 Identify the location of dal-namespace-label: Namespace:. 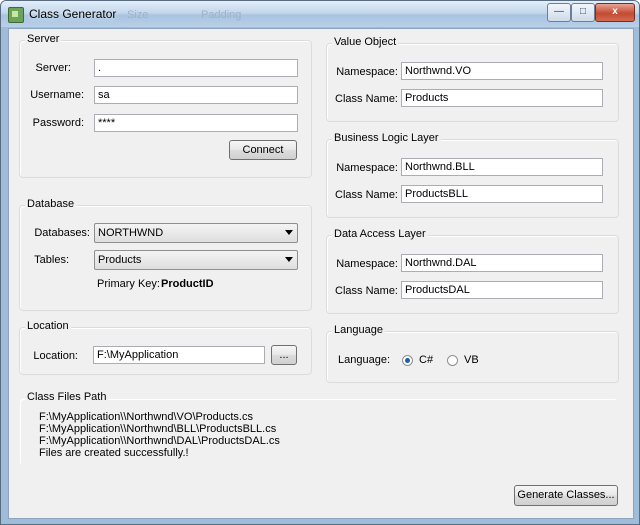
(367, 264).